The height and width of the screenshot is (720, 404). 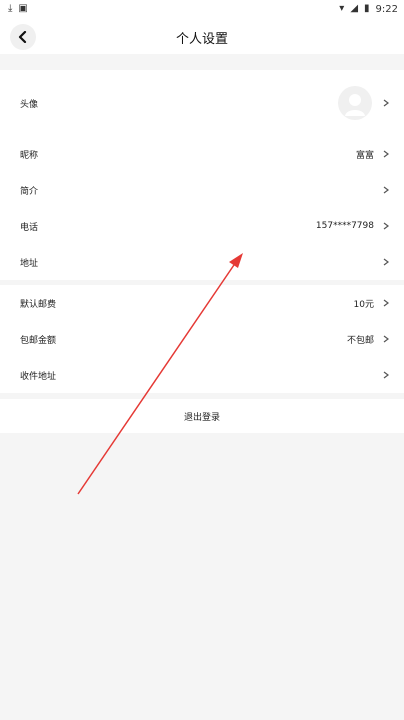 What do you see at coordinates (38, 340) in the screenshot?
I see `free-shipping-label: 包邮金额` at bounding box center [38, 340].